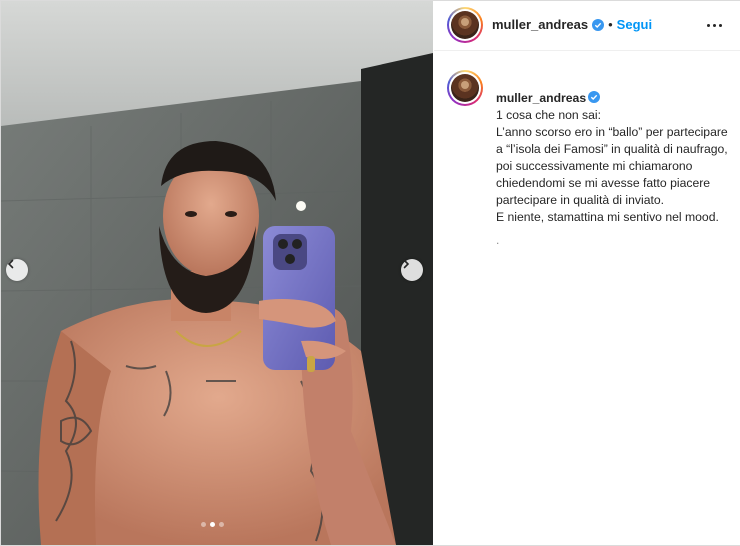 Image resolution: width=740 pixels, height=546 pixels. I want to click on more-options-button, so click(714, 25).